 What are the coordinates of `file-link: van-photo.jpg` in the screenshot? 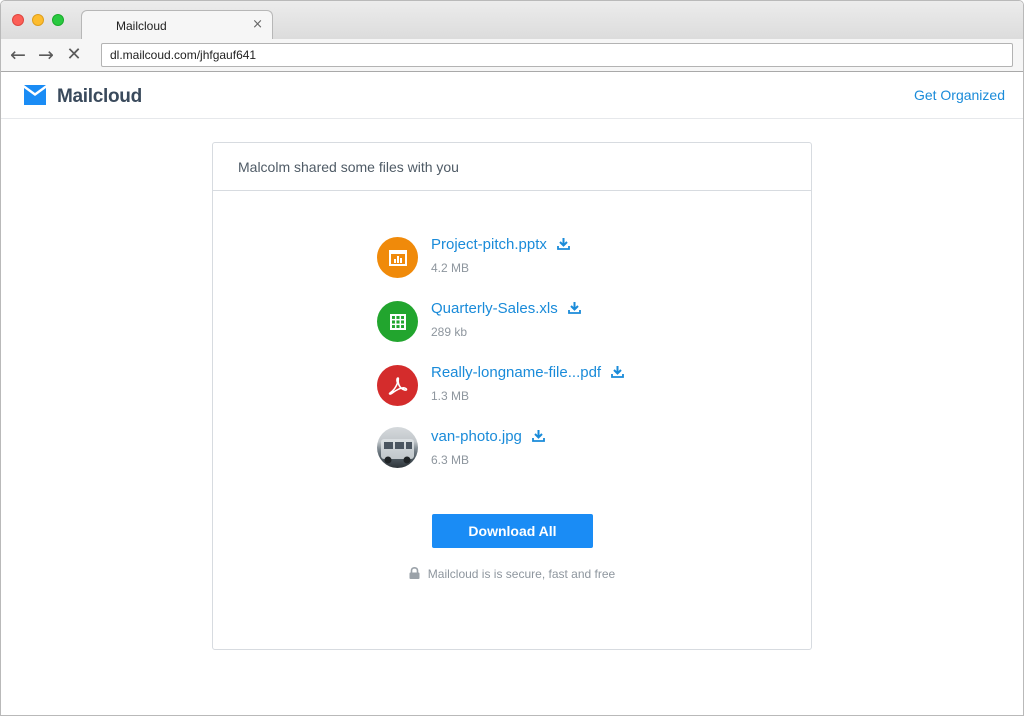 It's located at (488, 436).